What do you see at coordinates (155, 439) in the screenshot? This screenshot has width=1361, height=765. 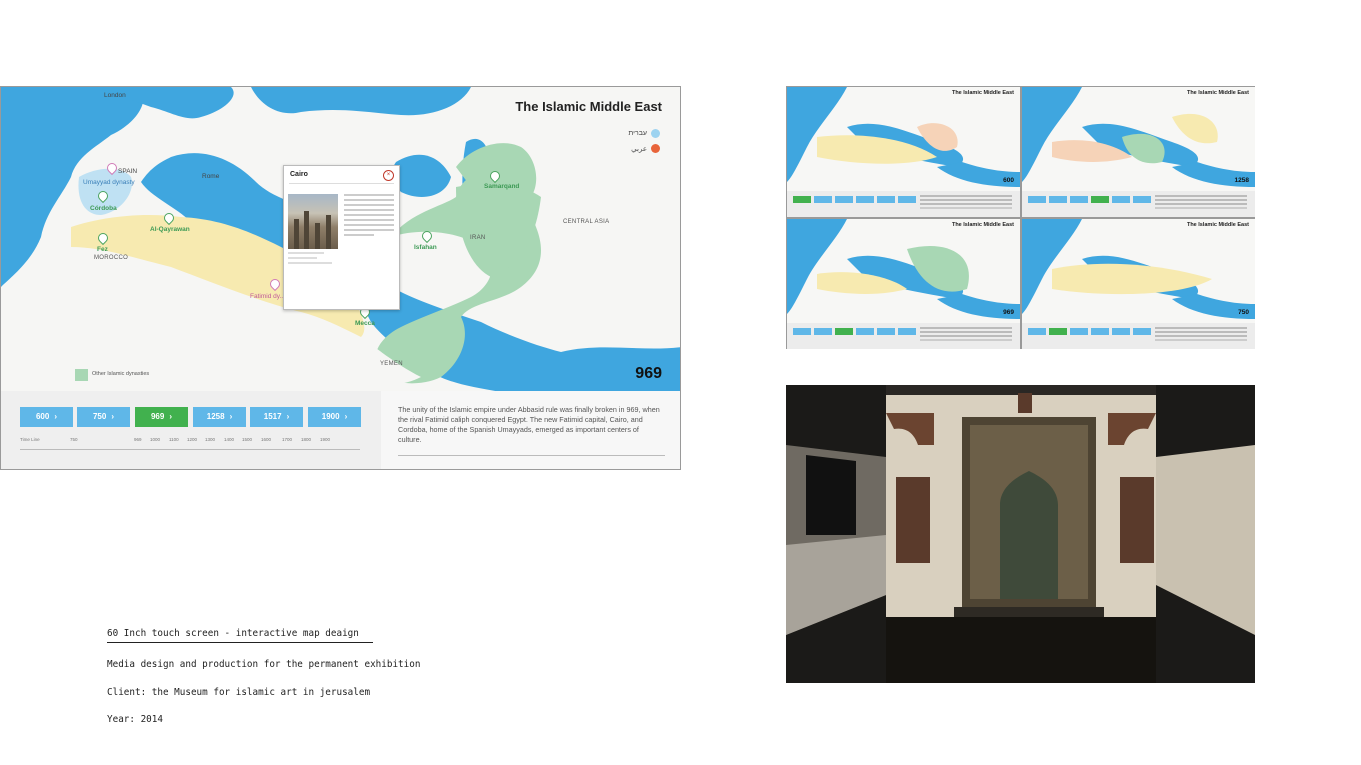 I see `tick-label: 1000` at bounding box center [155, 439].